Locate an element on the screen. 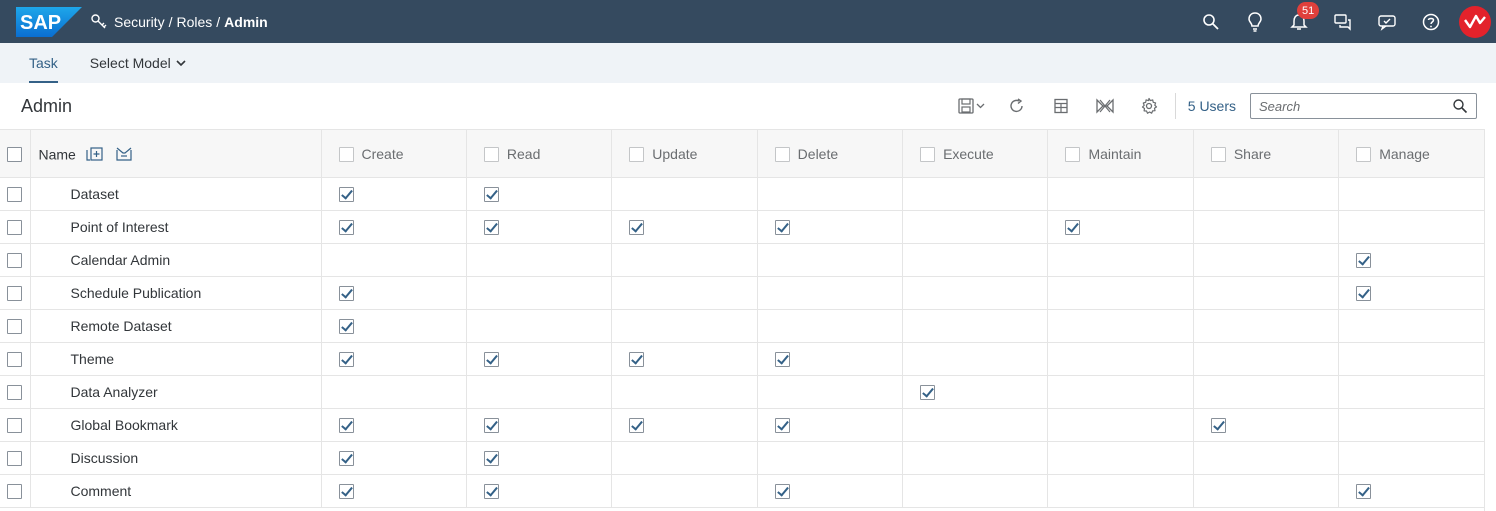 The width and height of the screenshot is (1496, 511). collapse-all-icon is located at coordinates (124, 154).